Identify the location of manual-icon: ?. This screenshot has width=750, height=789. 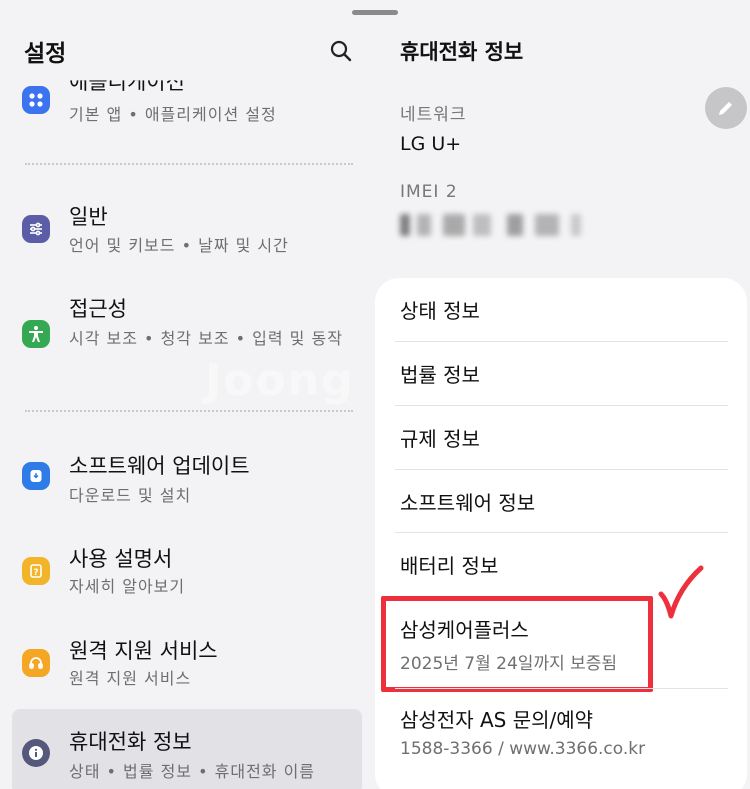
(36, 571).